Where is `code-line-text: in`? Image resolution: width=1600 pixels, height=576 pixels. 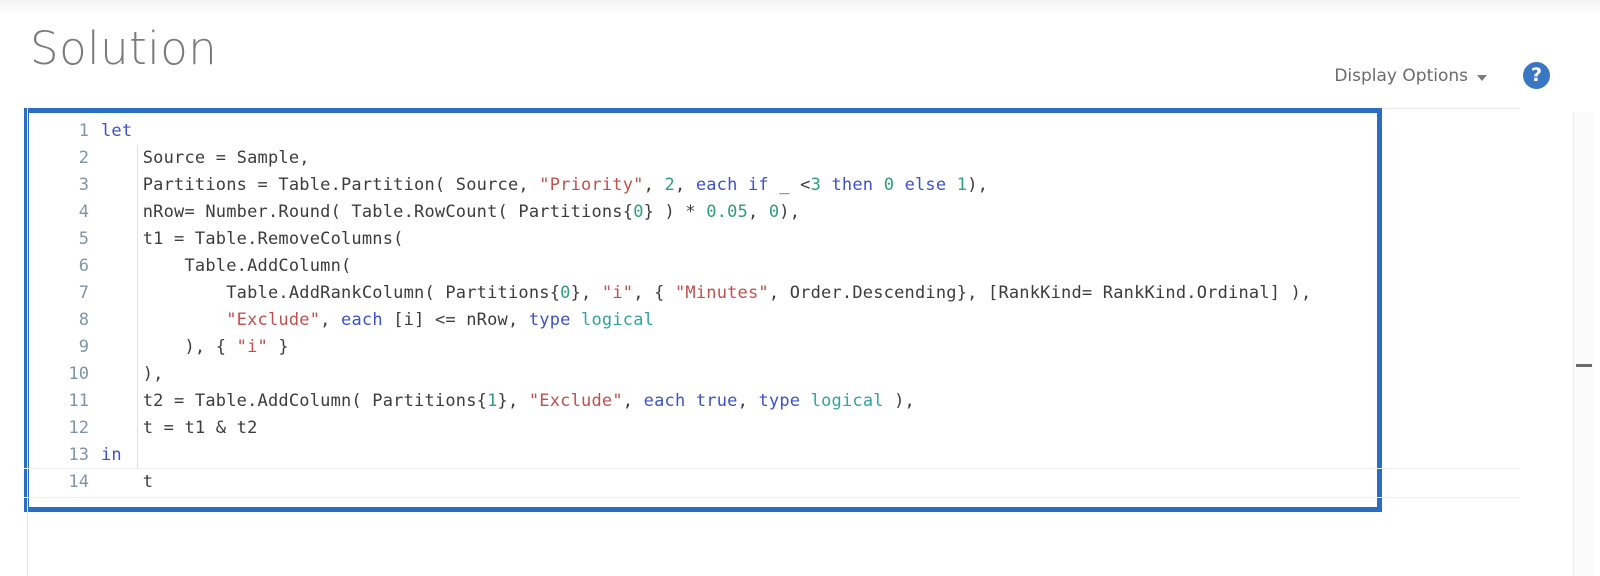
code-line-text: in is located at coordinates (739, 455).